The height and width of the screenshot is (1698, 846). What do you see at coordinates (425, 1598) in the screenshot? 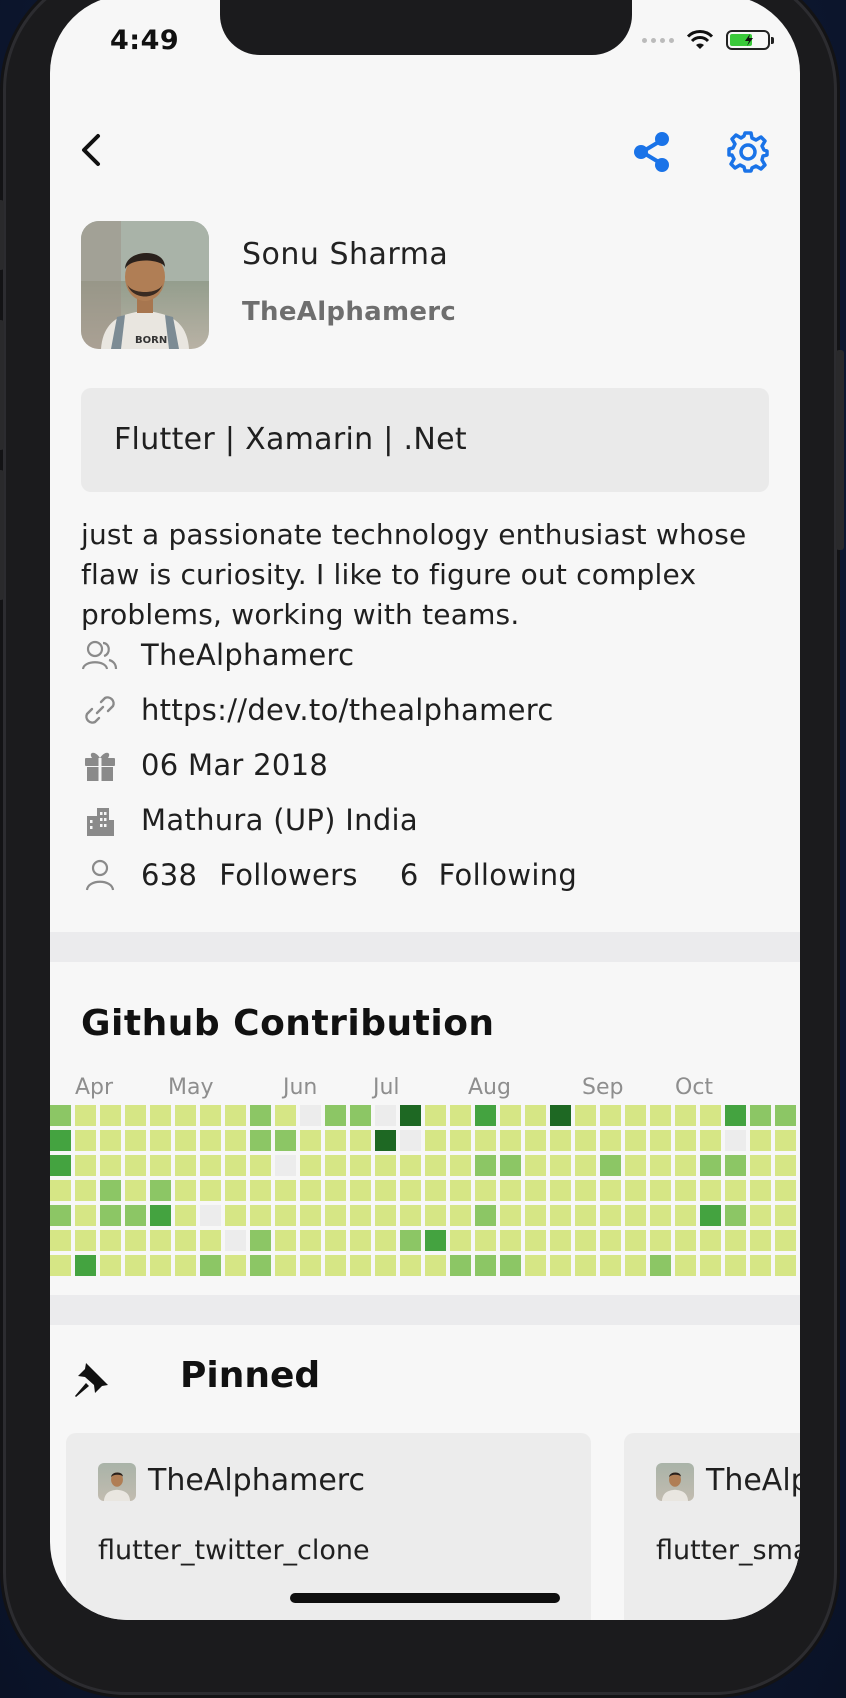
I see `home-indicator` at bounding box center [425, 1598].